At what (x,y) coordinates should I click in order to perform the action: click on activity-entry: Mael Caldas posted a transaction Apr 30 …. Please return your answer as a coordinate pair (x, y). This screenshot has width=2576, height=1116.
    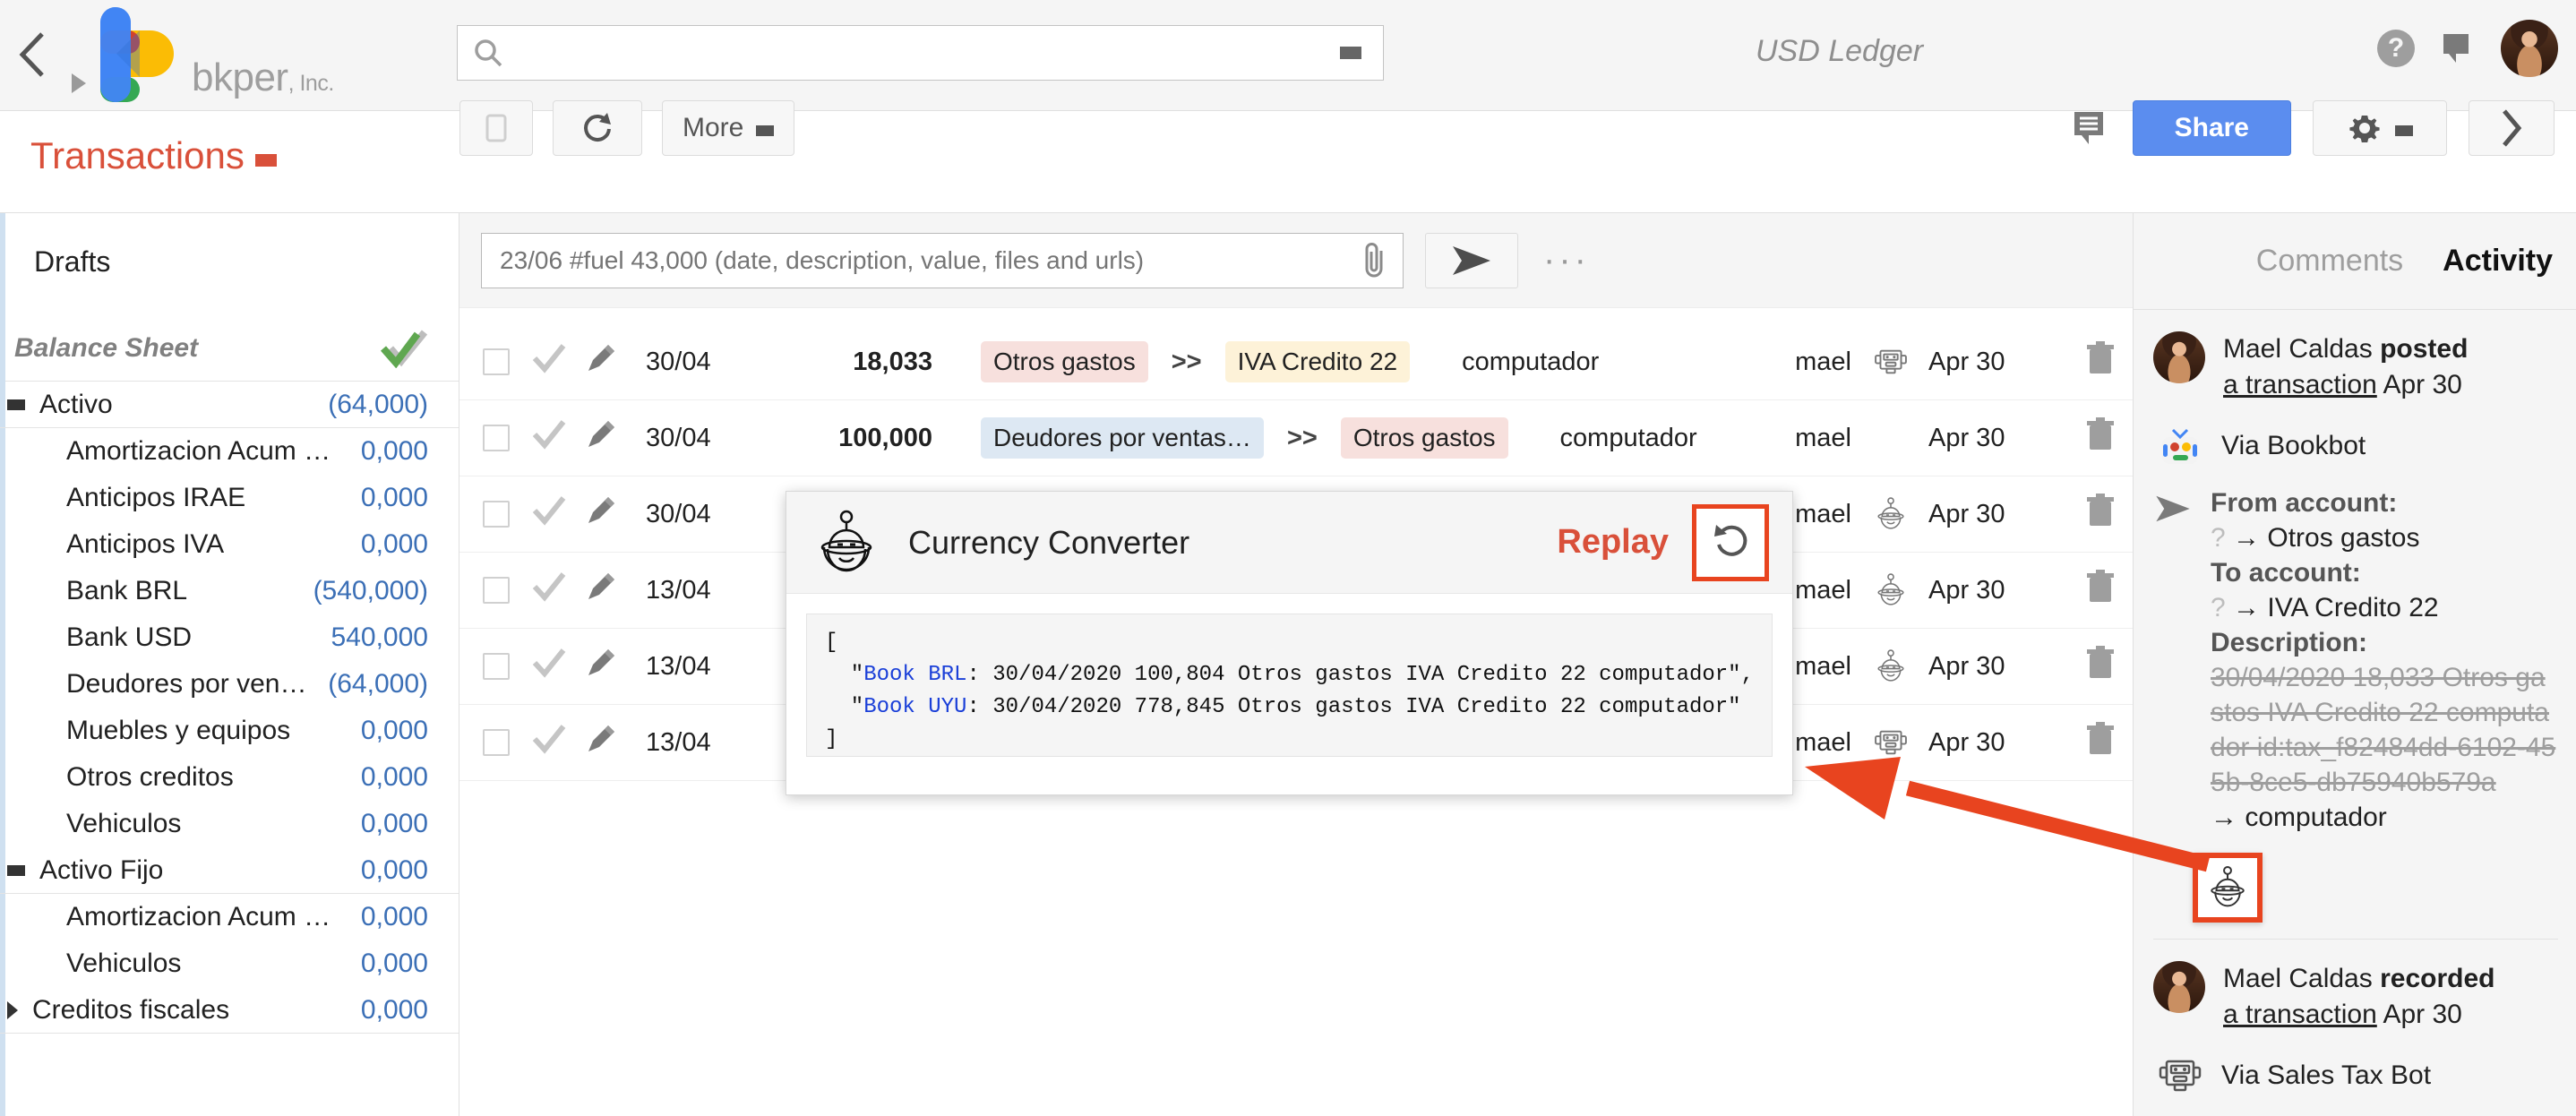
    Looking at the image, I should click on (2355, 625).